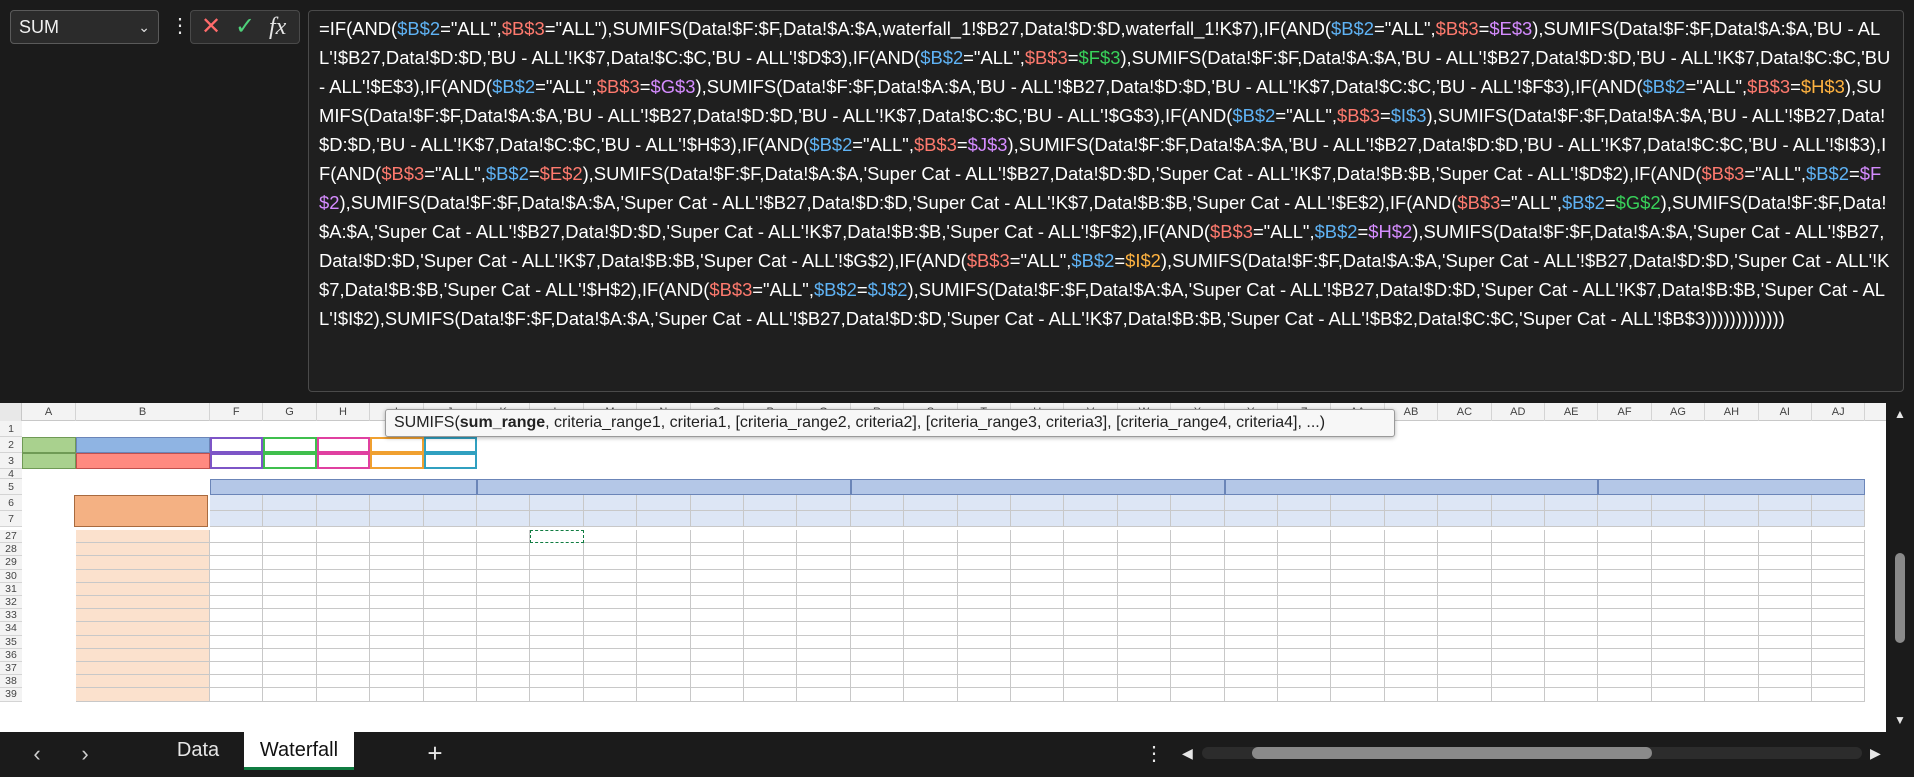 The image size is (1914, 777). I want to click on horizontal-scroll-track, so click(1532, 753).